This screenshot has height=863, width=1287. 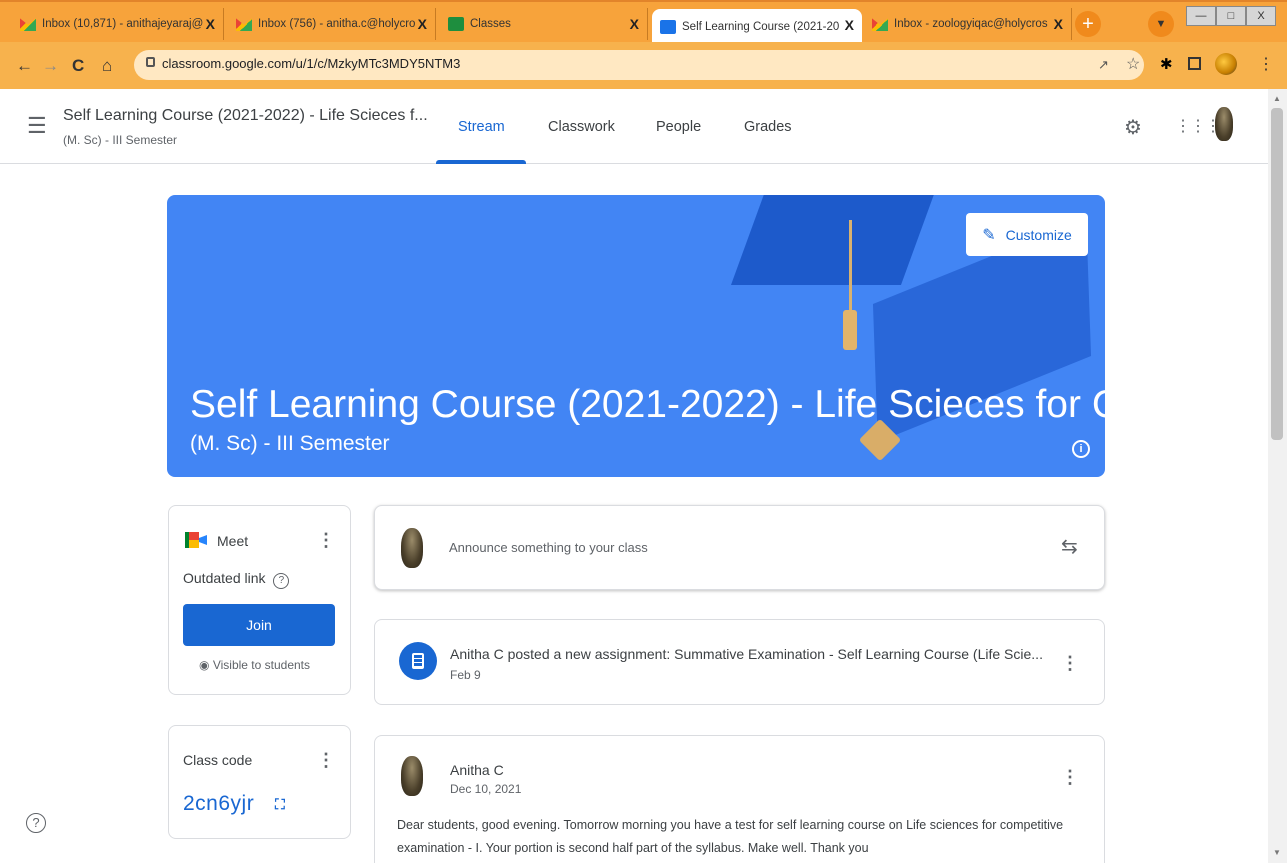 What do you see at coordinates (337, 24) in the screenshot?
I see `tab-label: Inbox (756) - anitha.c@holycro` at bounding box center [337, 24].